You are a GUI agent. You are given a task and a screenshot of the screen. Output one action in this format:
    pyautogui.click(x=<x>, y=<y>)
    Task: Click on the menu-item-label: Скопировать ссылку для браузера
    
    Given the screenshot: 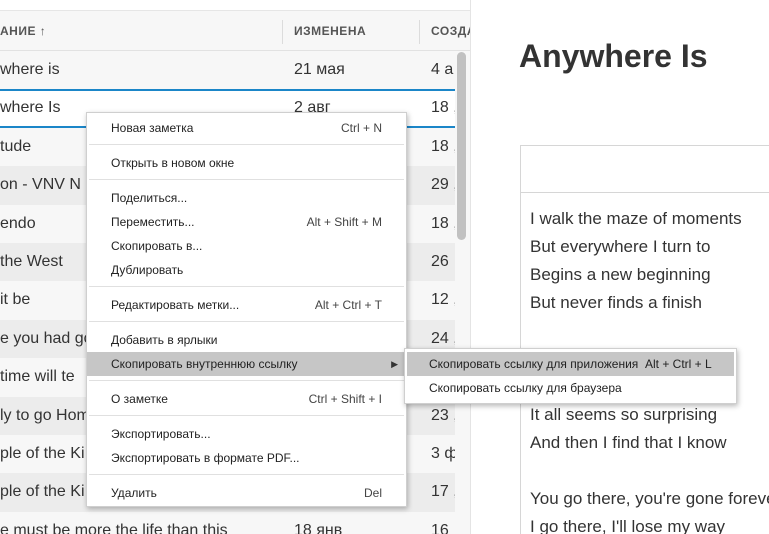 What is the action you would take?
    pyautogui.click(x=525, y=388)
    